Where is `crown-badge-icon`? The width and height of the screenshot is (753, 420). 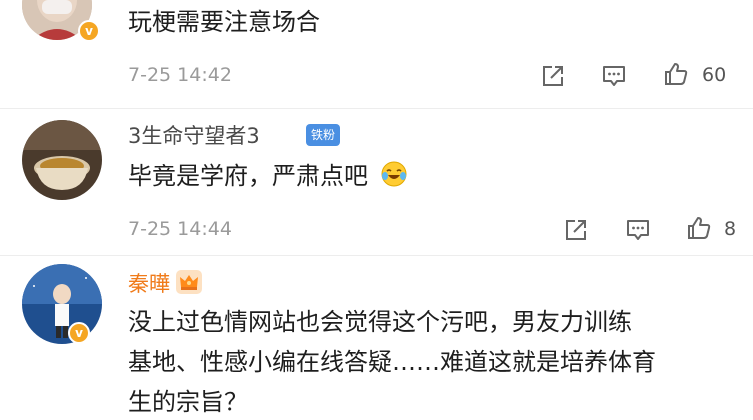
crown-badge-icon is located at coordinates (189, 282).